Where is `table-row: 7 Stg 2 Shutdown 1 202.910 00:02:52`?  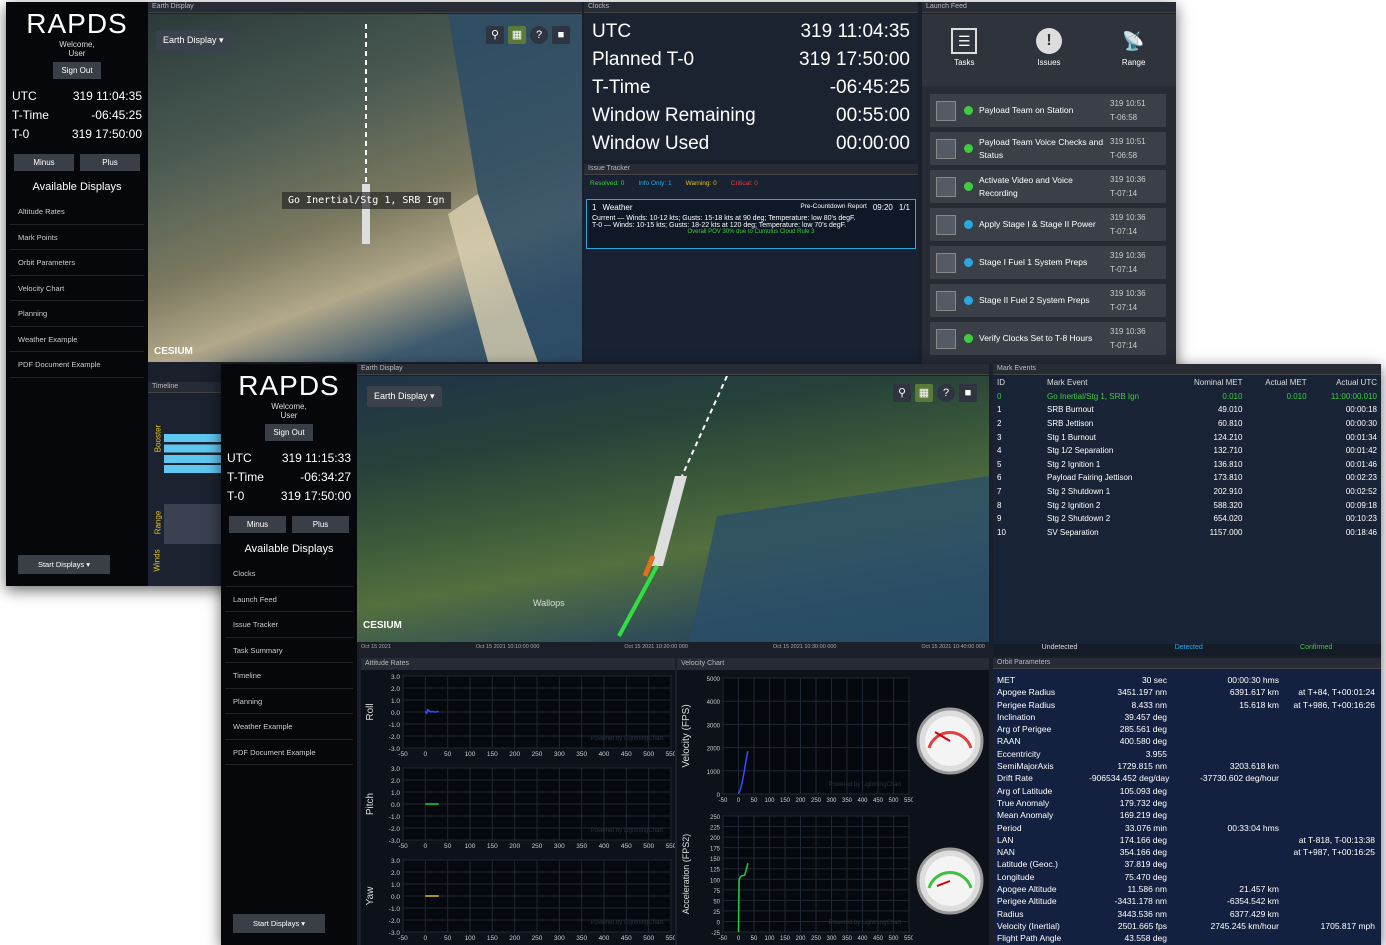
table-row: 7 Stg 2 Shutdown 1 202.910 00:02:52 is located at coordinates (1187, 492).